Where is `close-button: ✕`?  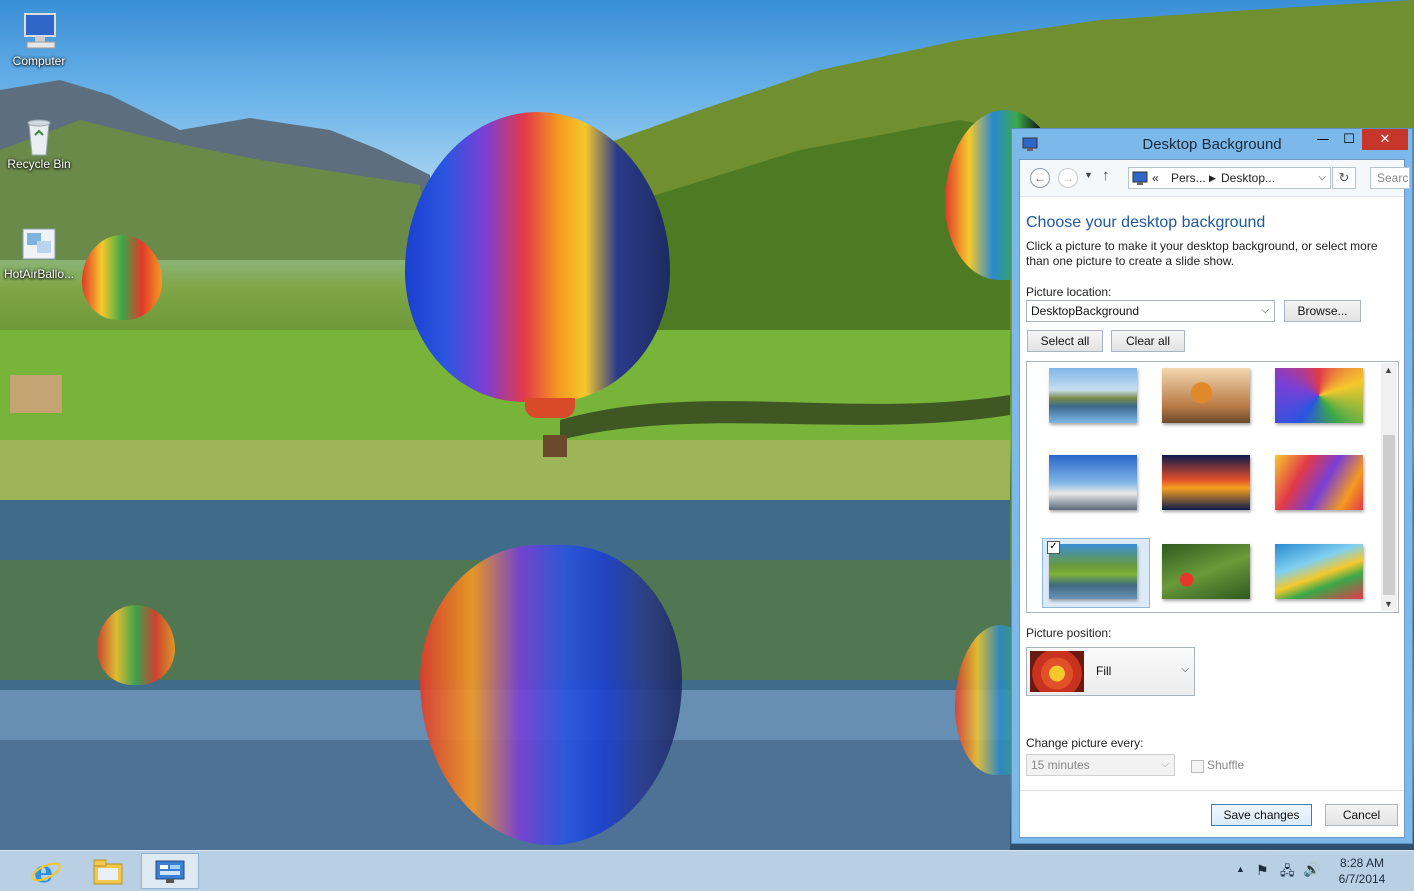 close-button: ✕ is located at coordinates (1385, 139).